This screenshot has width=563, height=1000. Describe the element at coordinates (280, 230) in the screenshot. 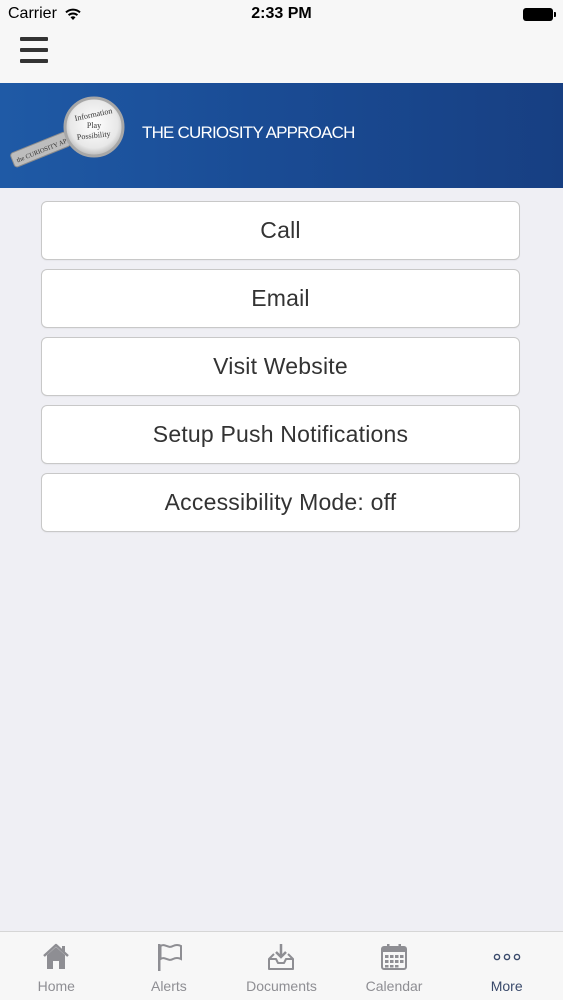

I see `call-button: Call` at that location.